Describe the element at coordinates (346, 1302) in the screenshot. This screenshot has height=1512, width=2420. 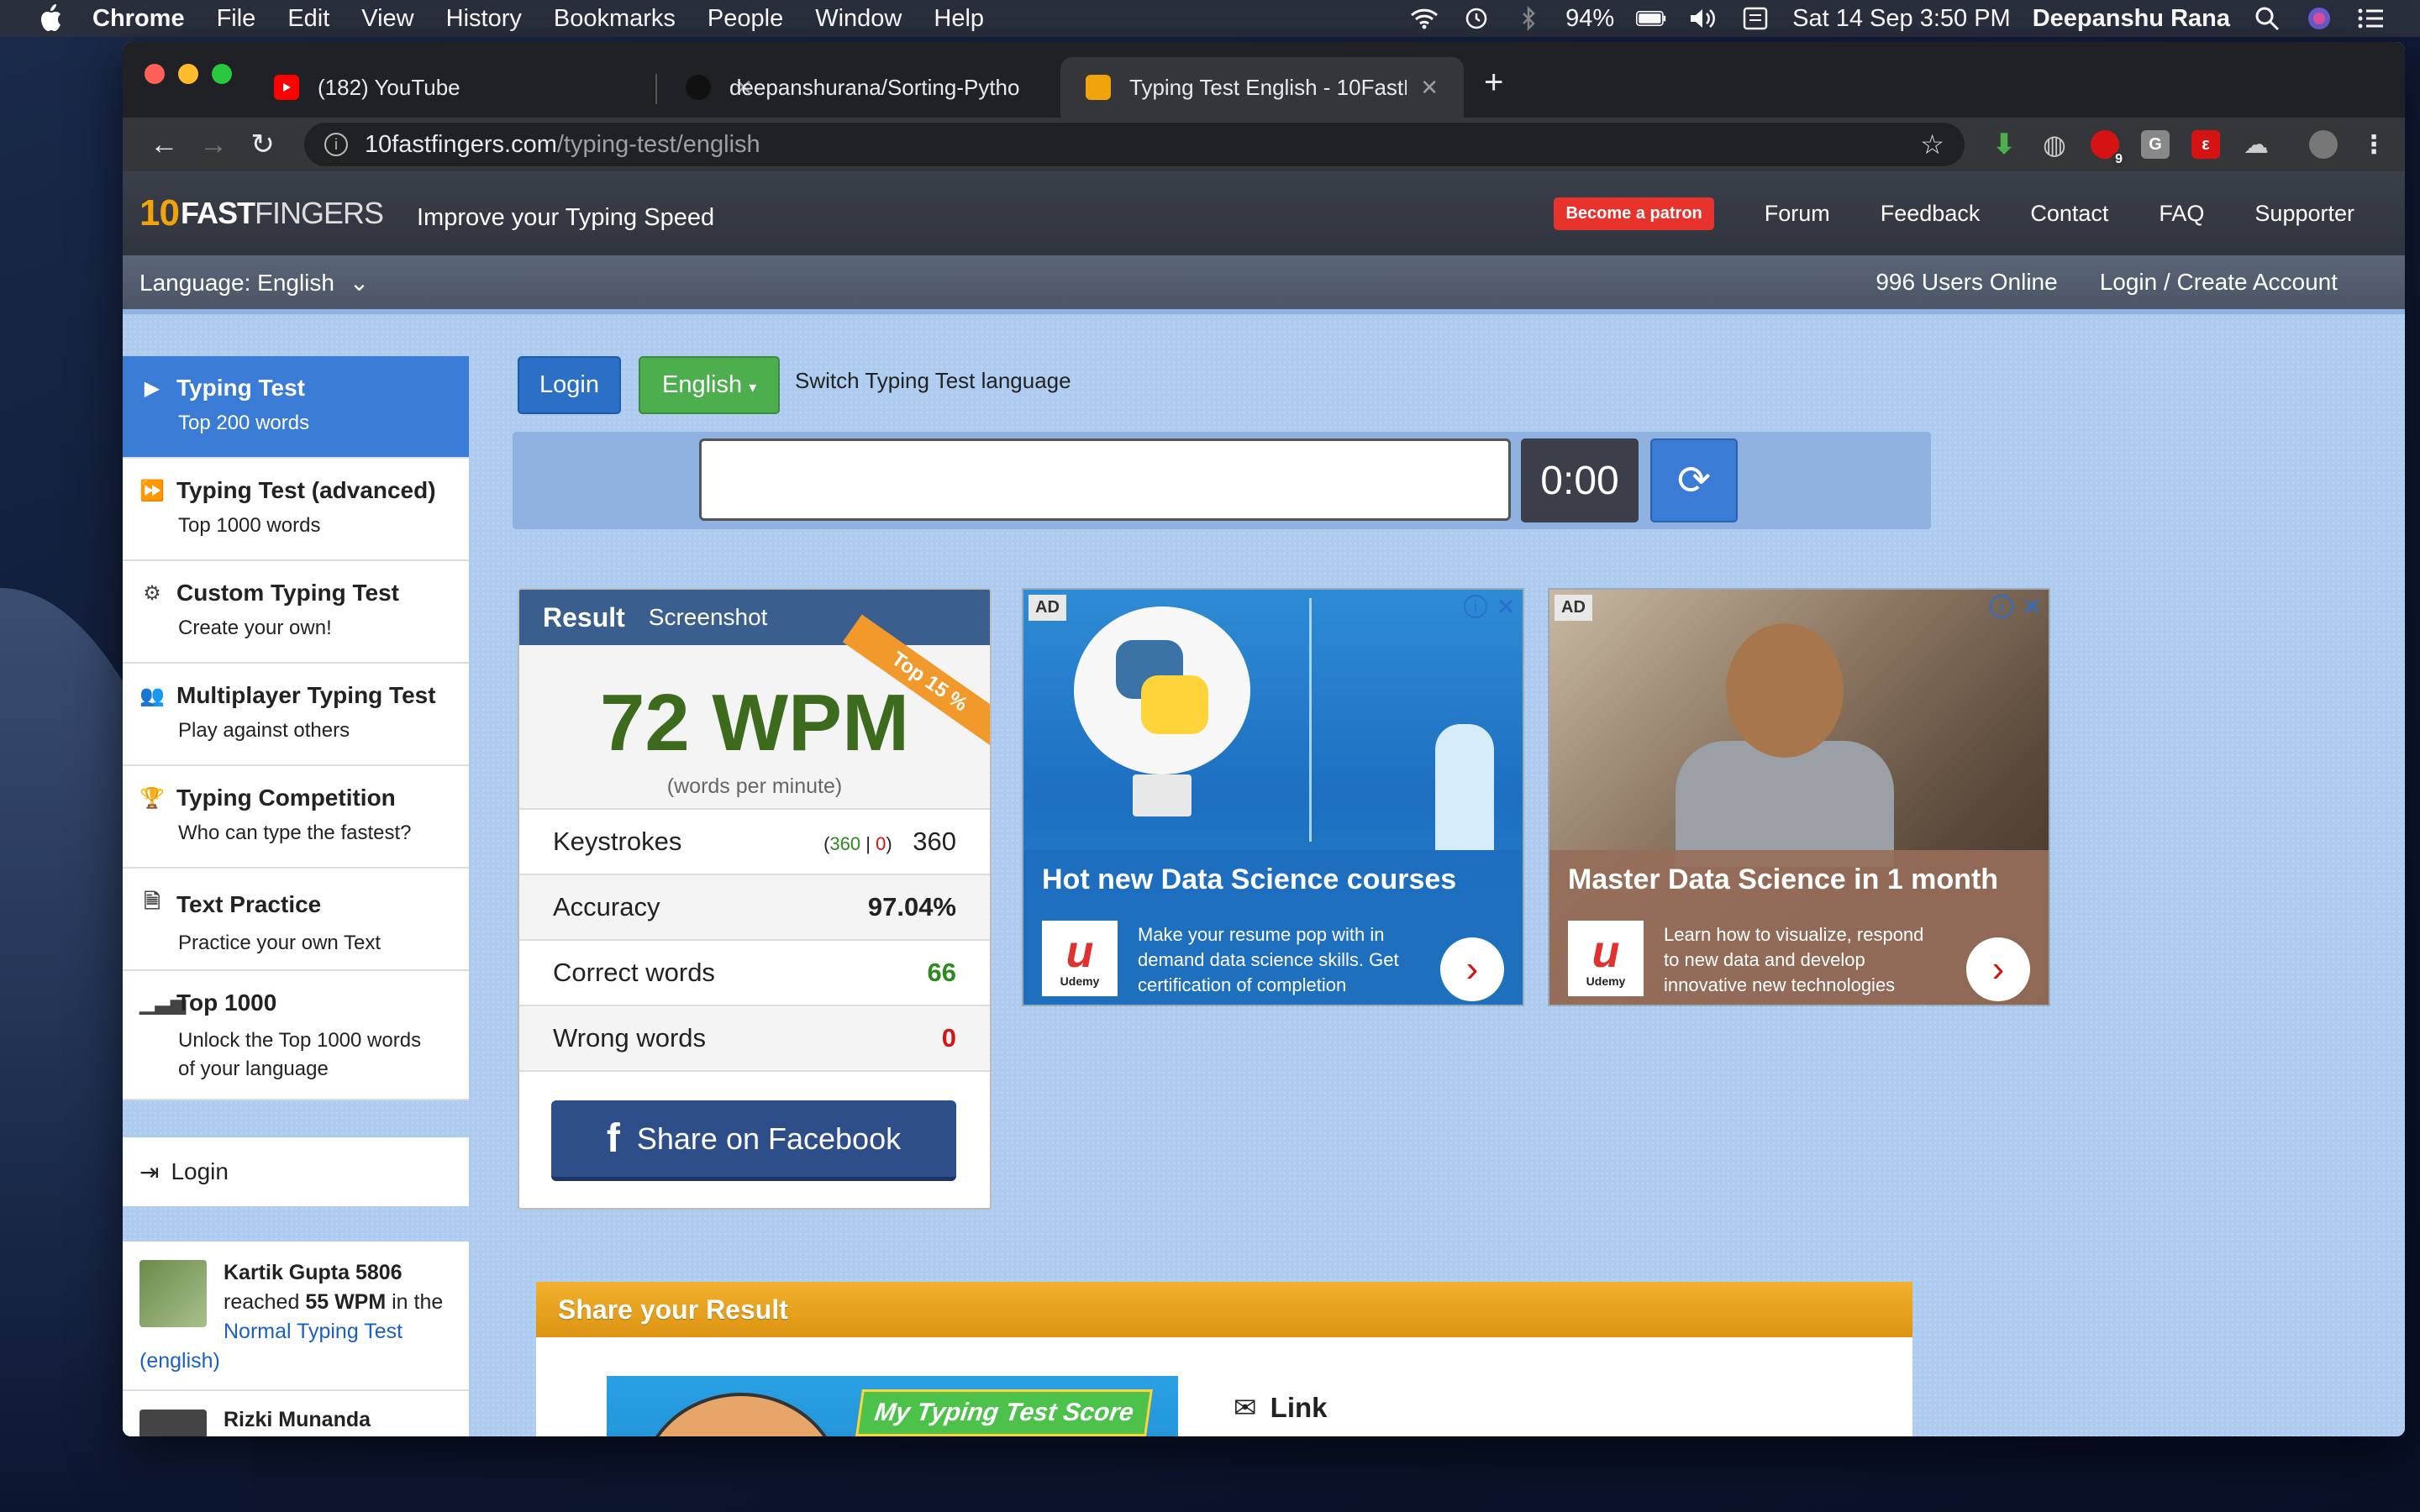
I see `activity-wpm: 55 WPM` at that location.